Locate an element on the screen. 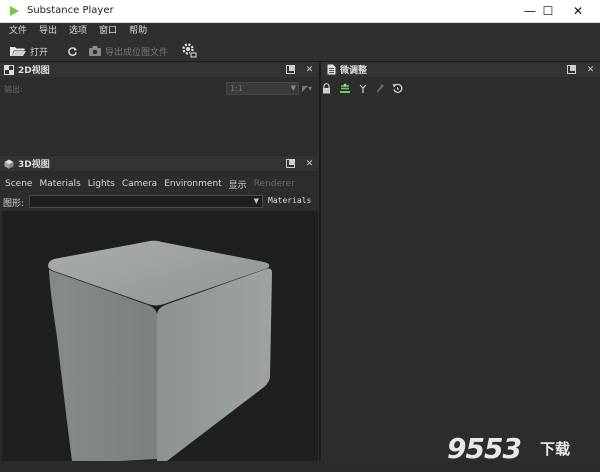 The height and width of the screenshot is (472, 600). 2d-view-icon is located at coordinates (9, 69).